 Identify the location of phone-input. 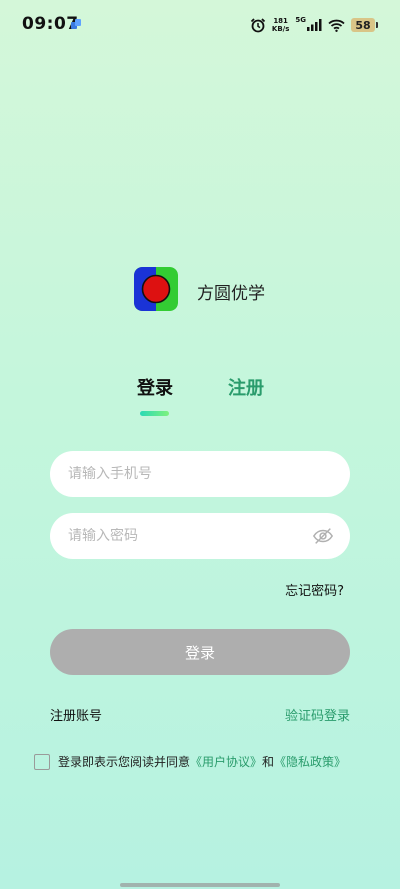
(200, 474).